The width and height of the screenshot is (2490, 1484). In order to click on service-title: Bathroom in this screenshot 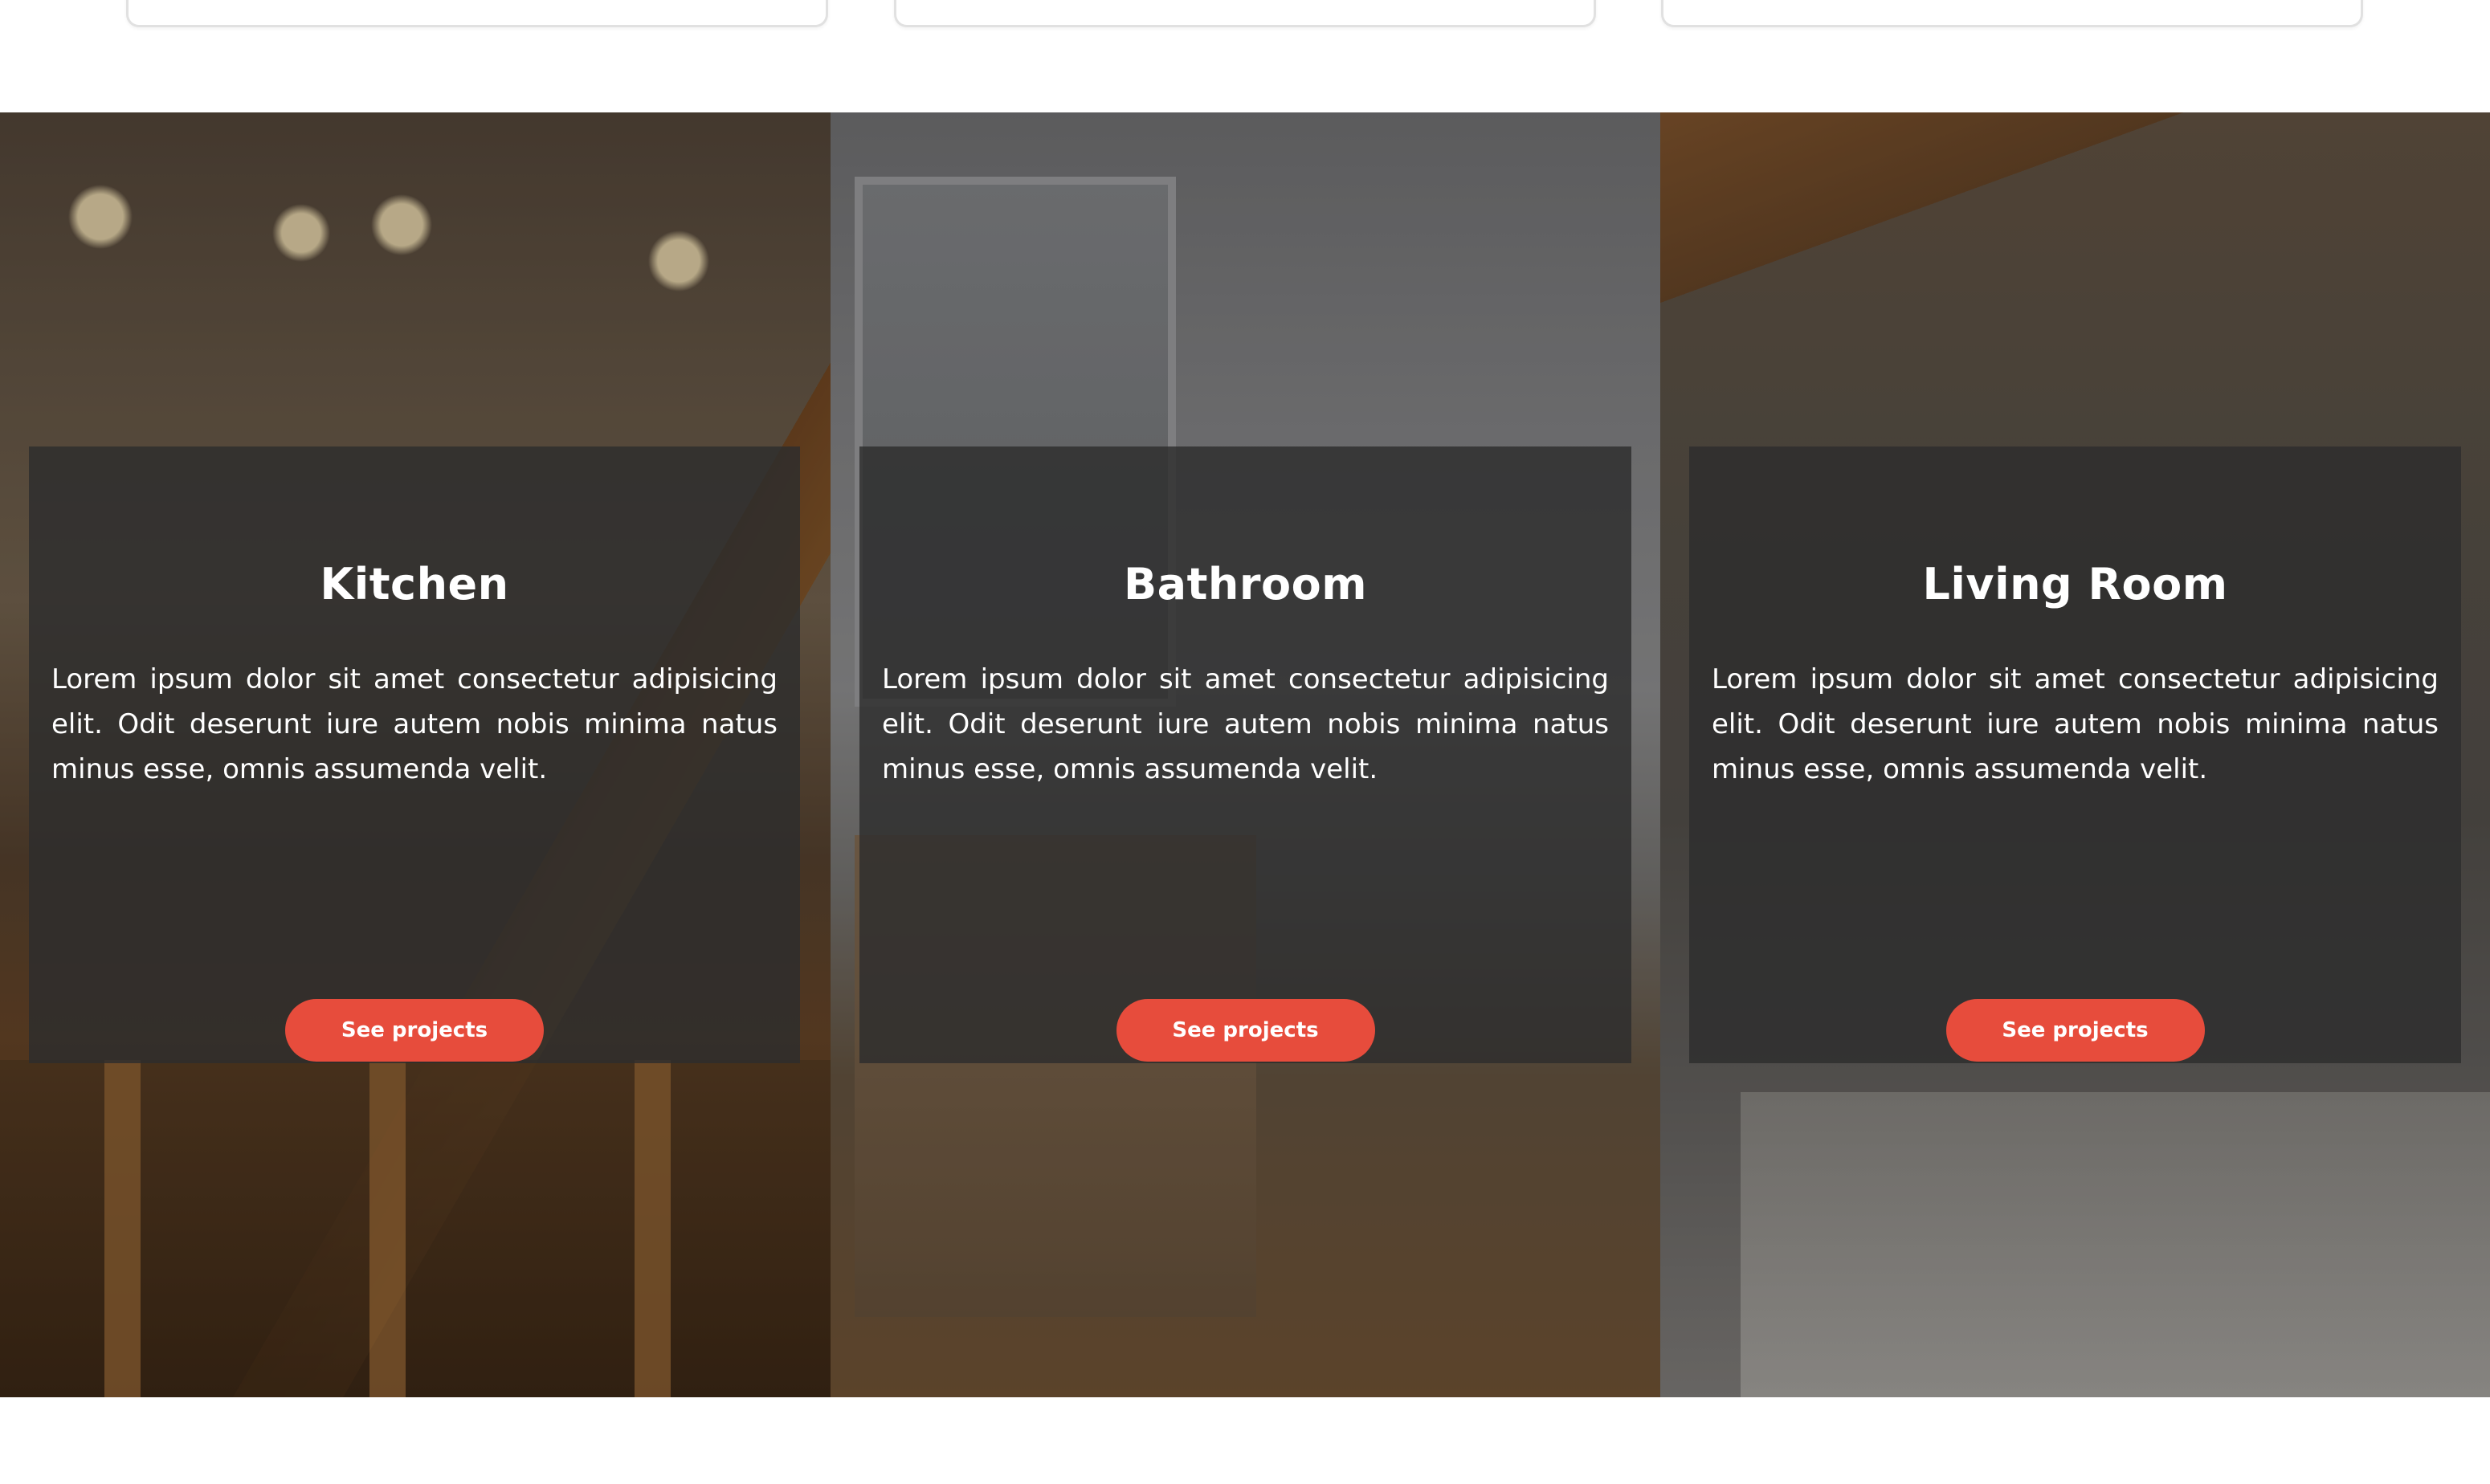, I will do `click(1245, 584)`.